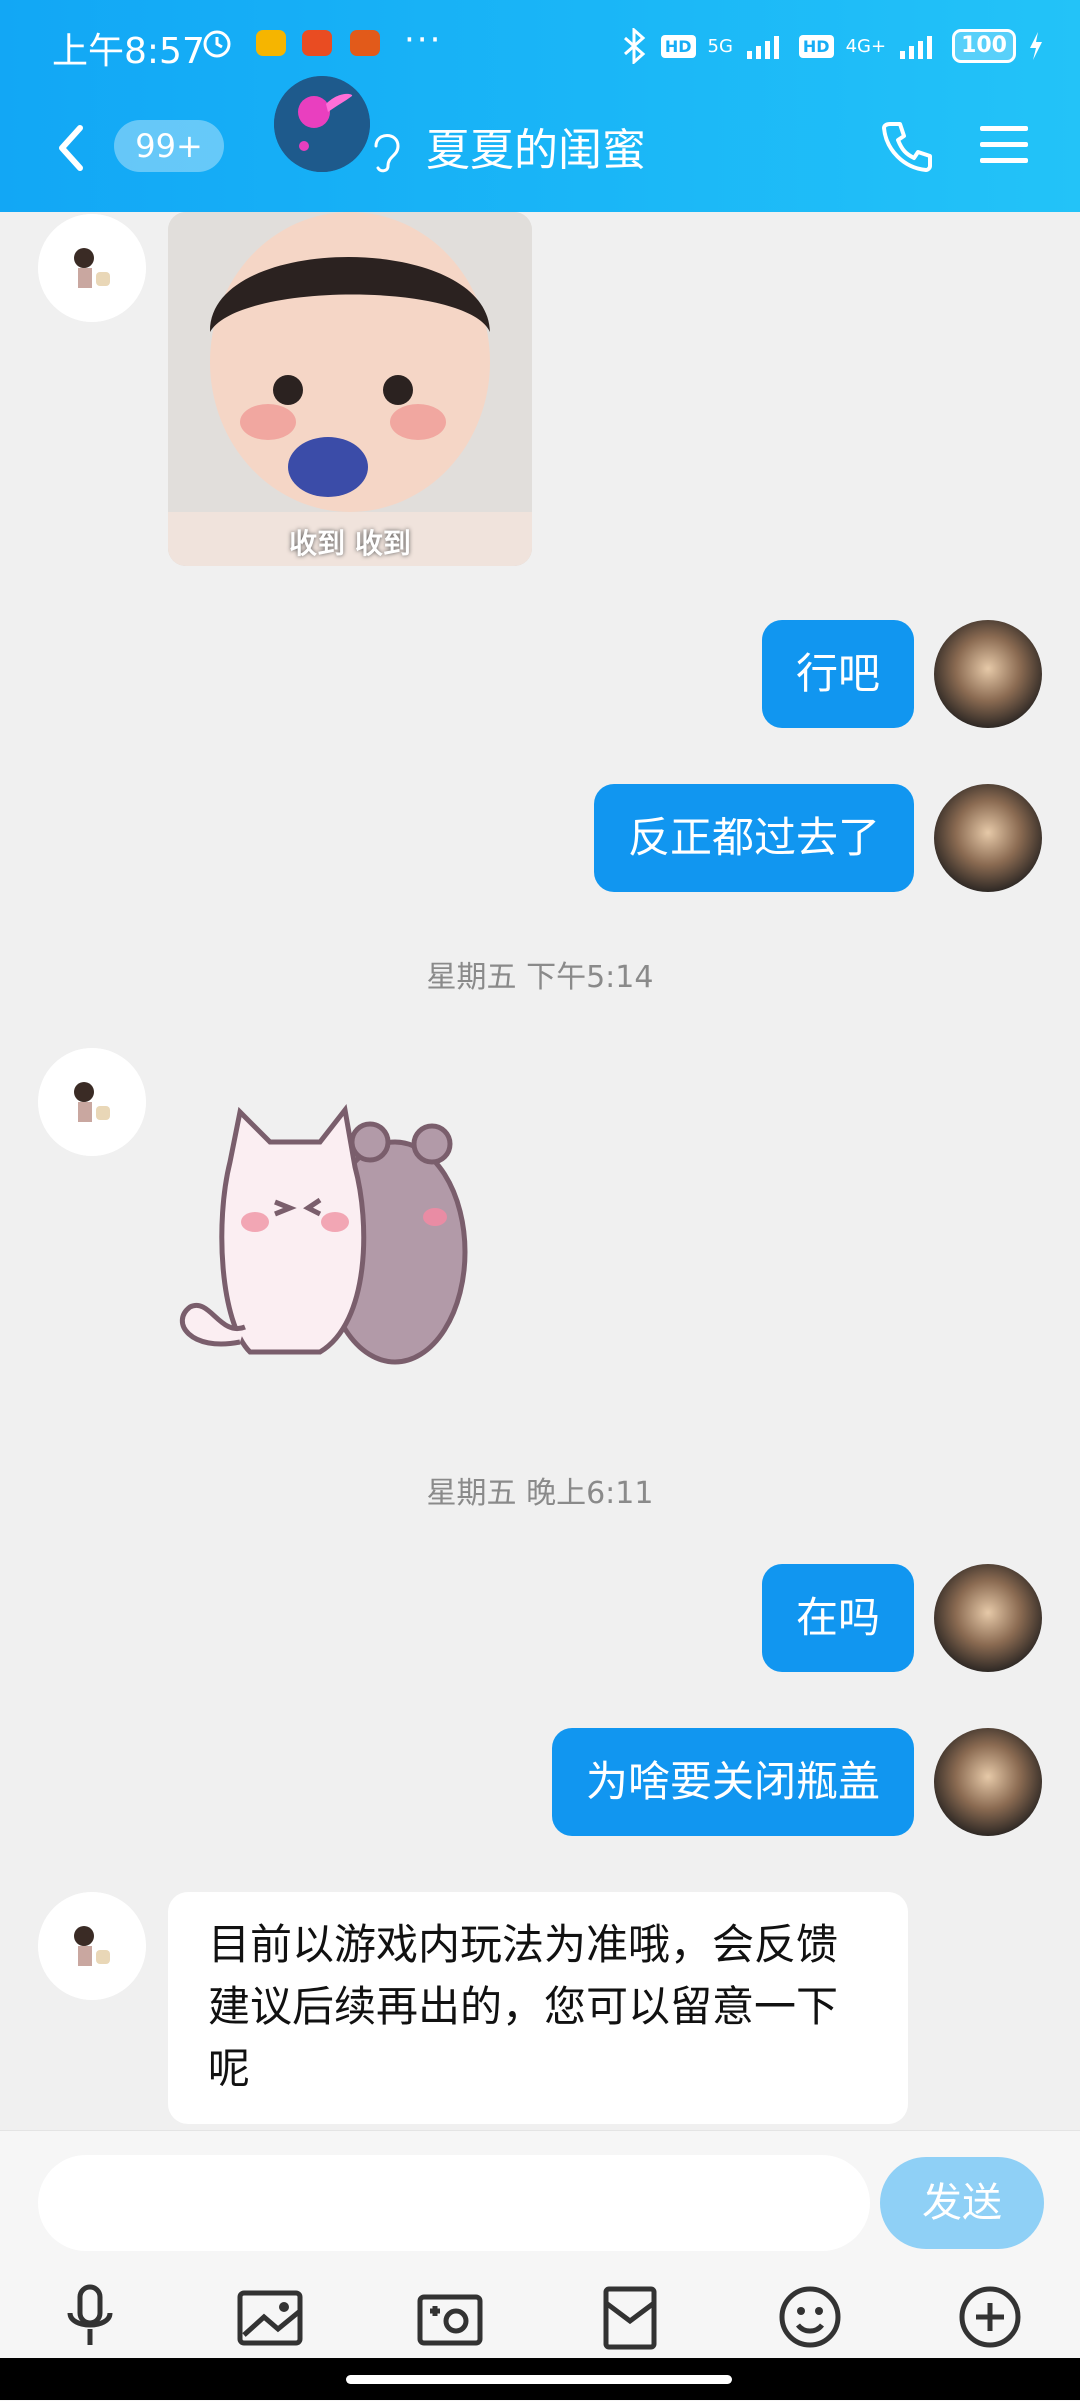 The image size is (1080, 2401). Describe the element at coordinates (990, 2317) in the screenshot. I see `plus-icon` at that location.